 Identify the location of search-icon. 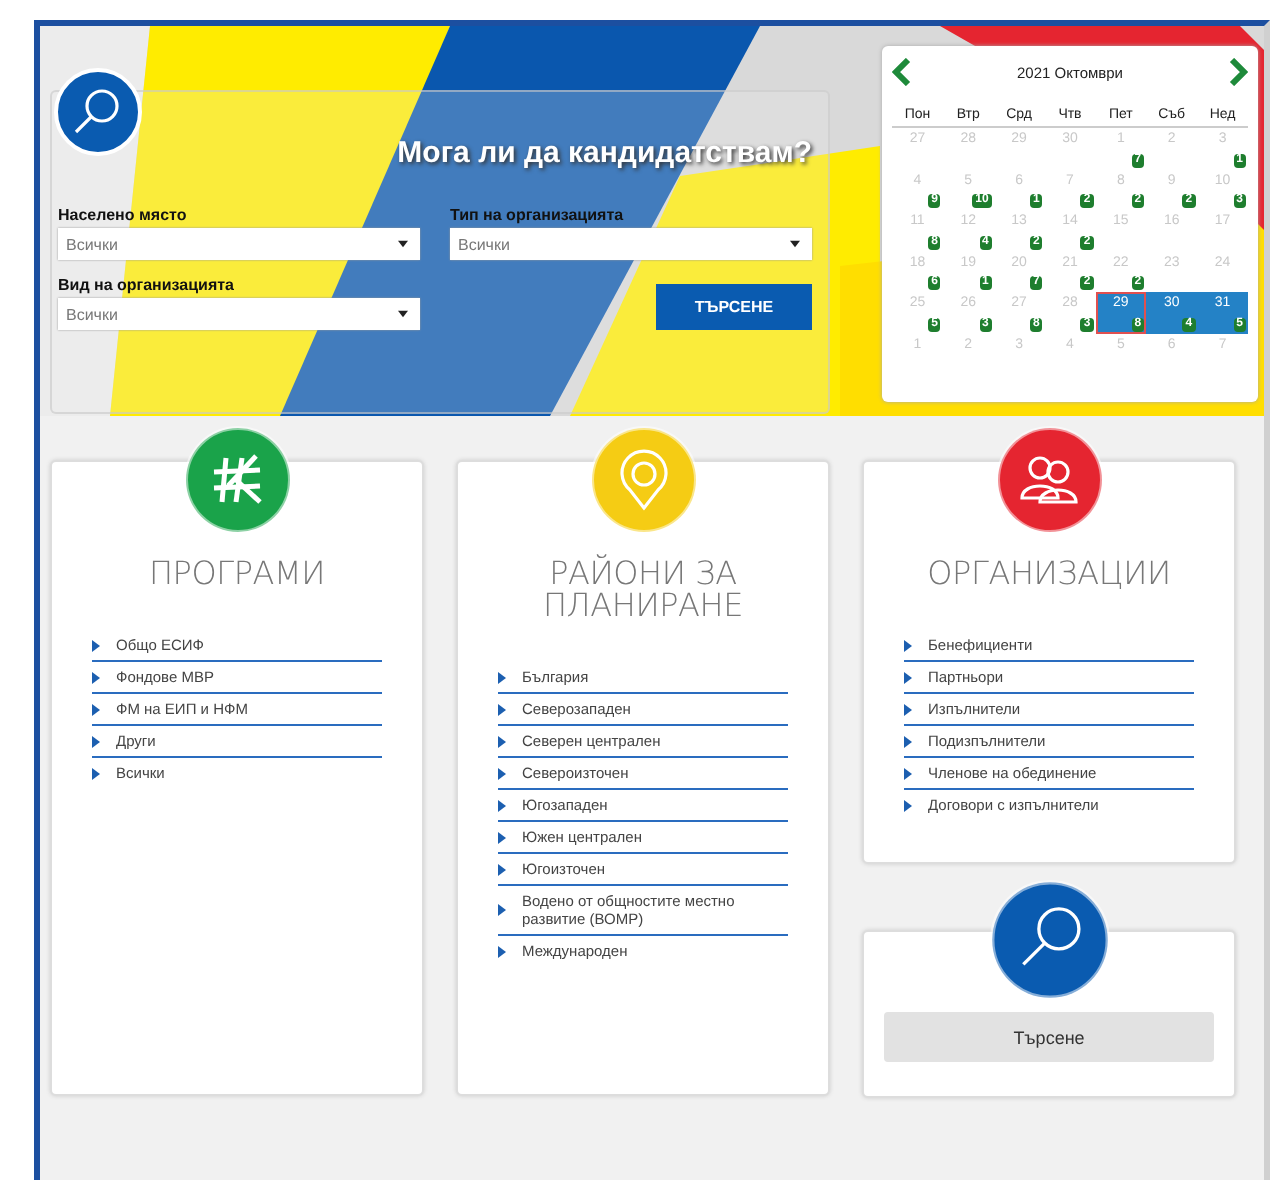
(98, 112).